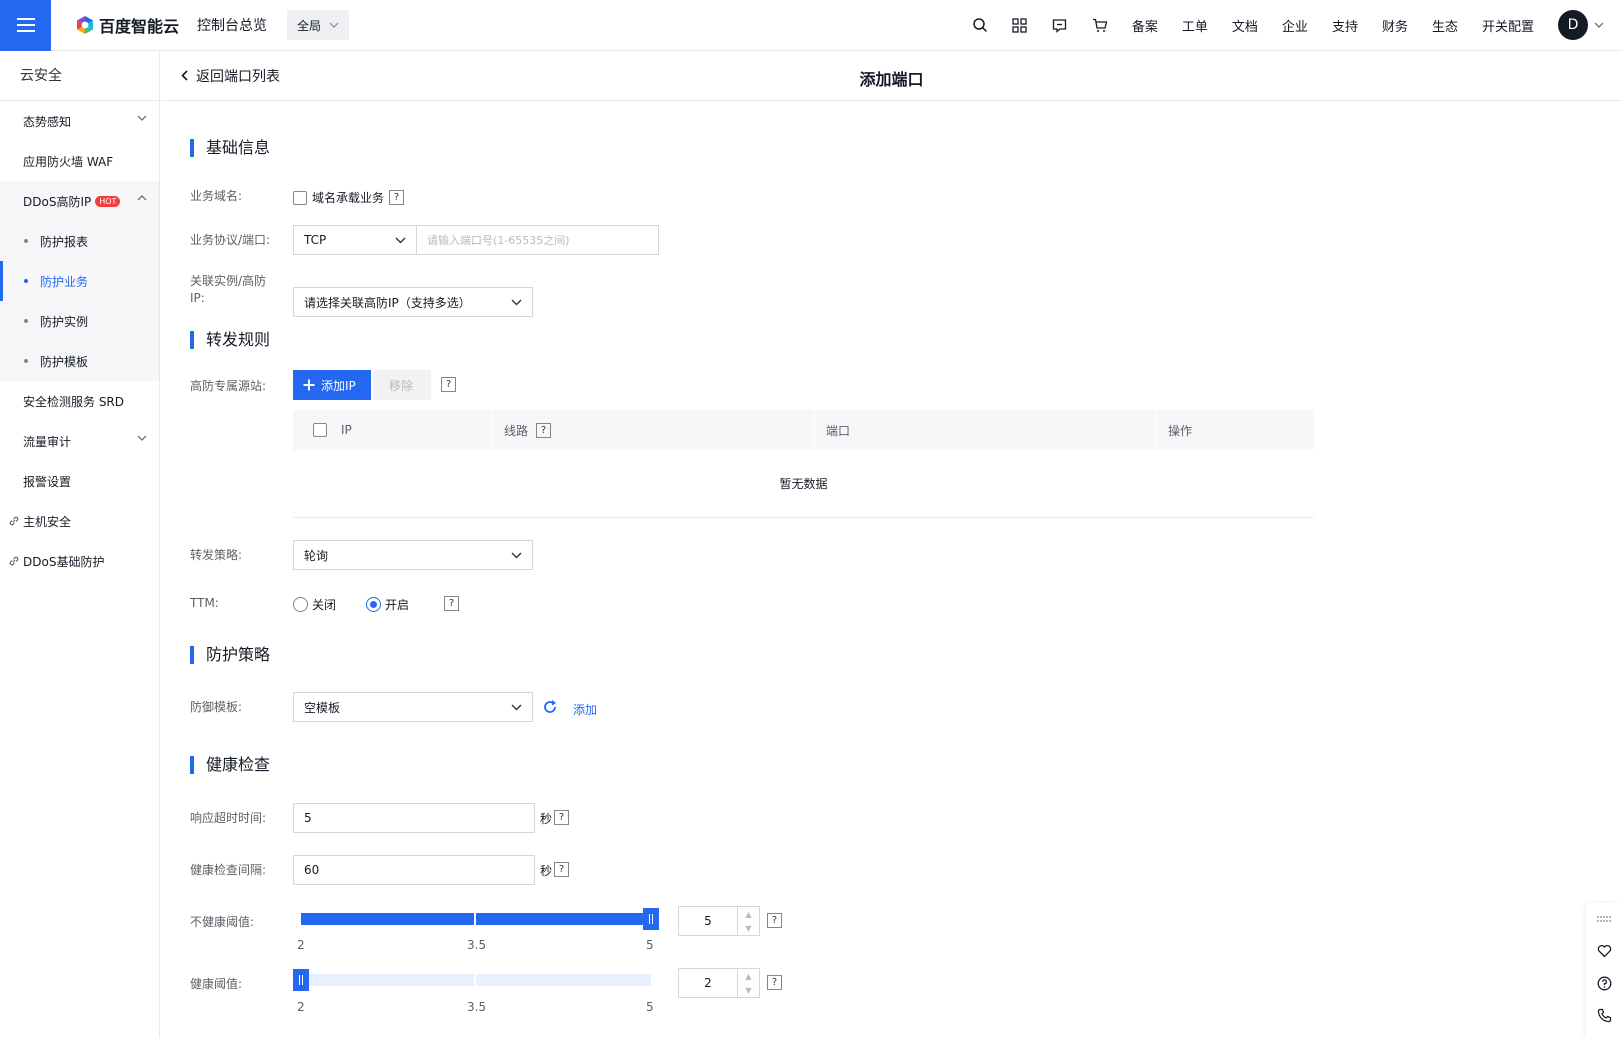  What do you see at coordinates (516, 430) in the screenshot?
I see `column-line-label: 线路` at bounding box center [516, 430].